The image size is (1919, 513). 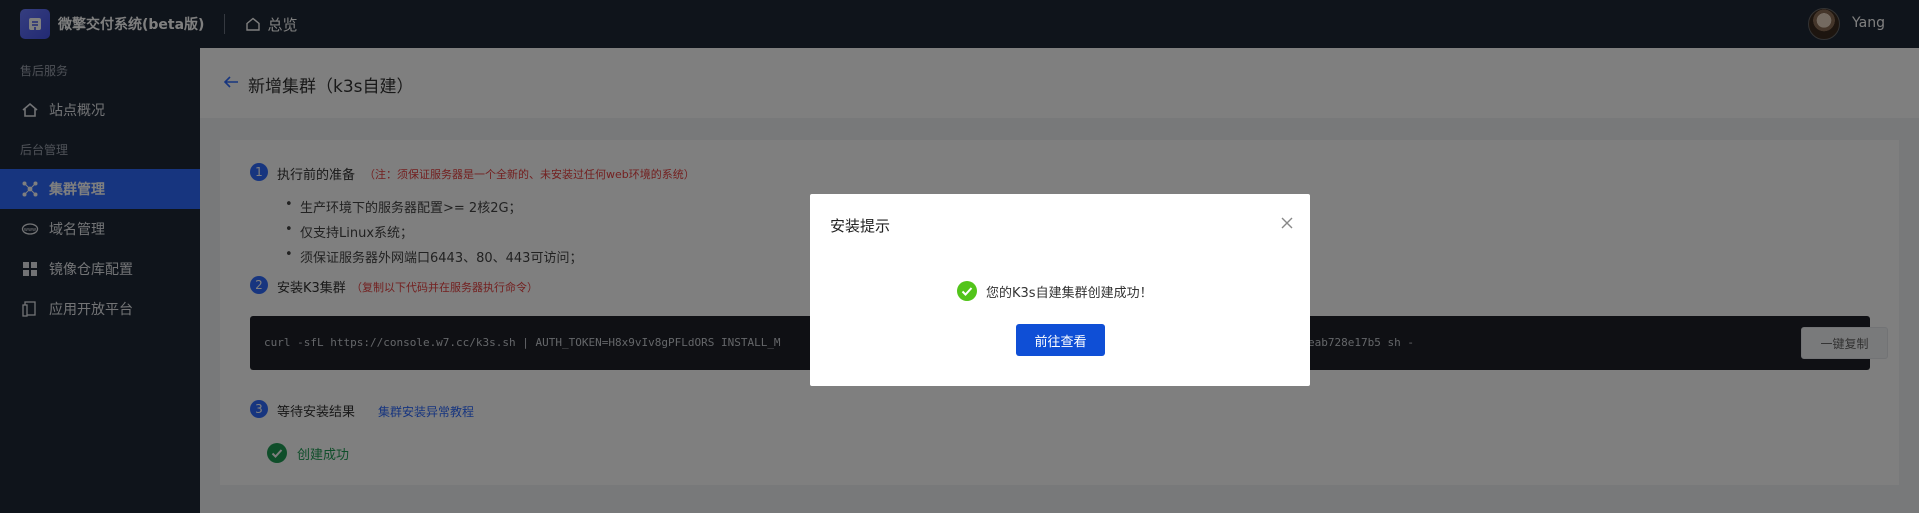 What do you see at coordinates (1287, 223) in the screenshot?
I see `close-icon` at bounding box center [1287, 223].